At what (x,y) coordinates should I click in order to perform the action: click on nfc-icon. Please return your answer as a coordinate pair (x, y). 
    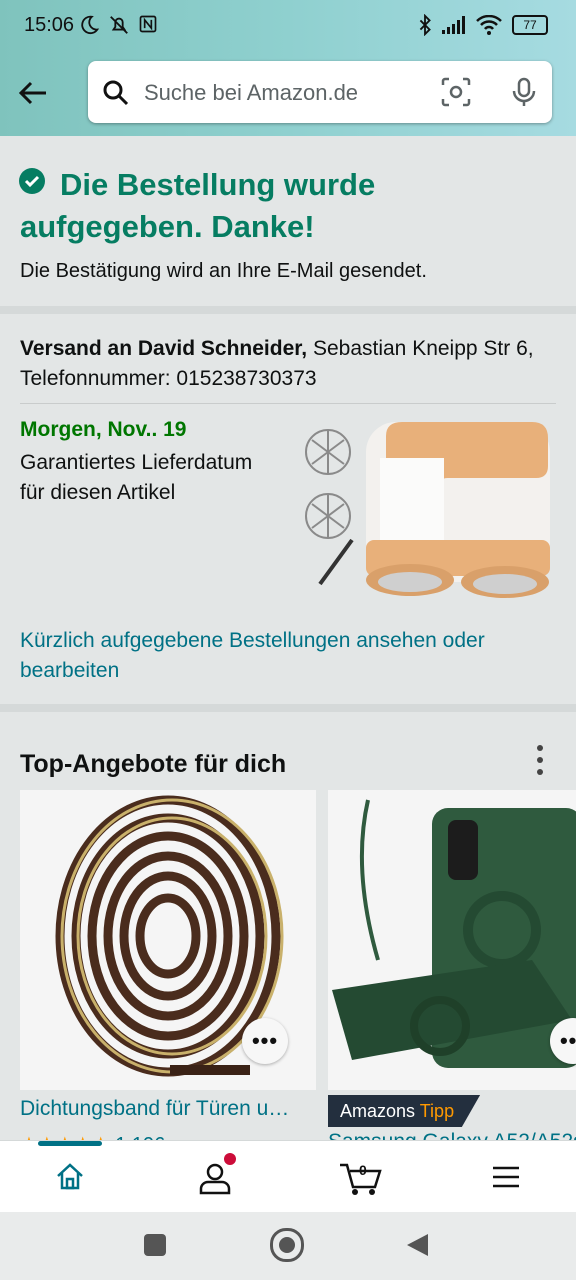
    Looking at the image, I should click on (148, 24).